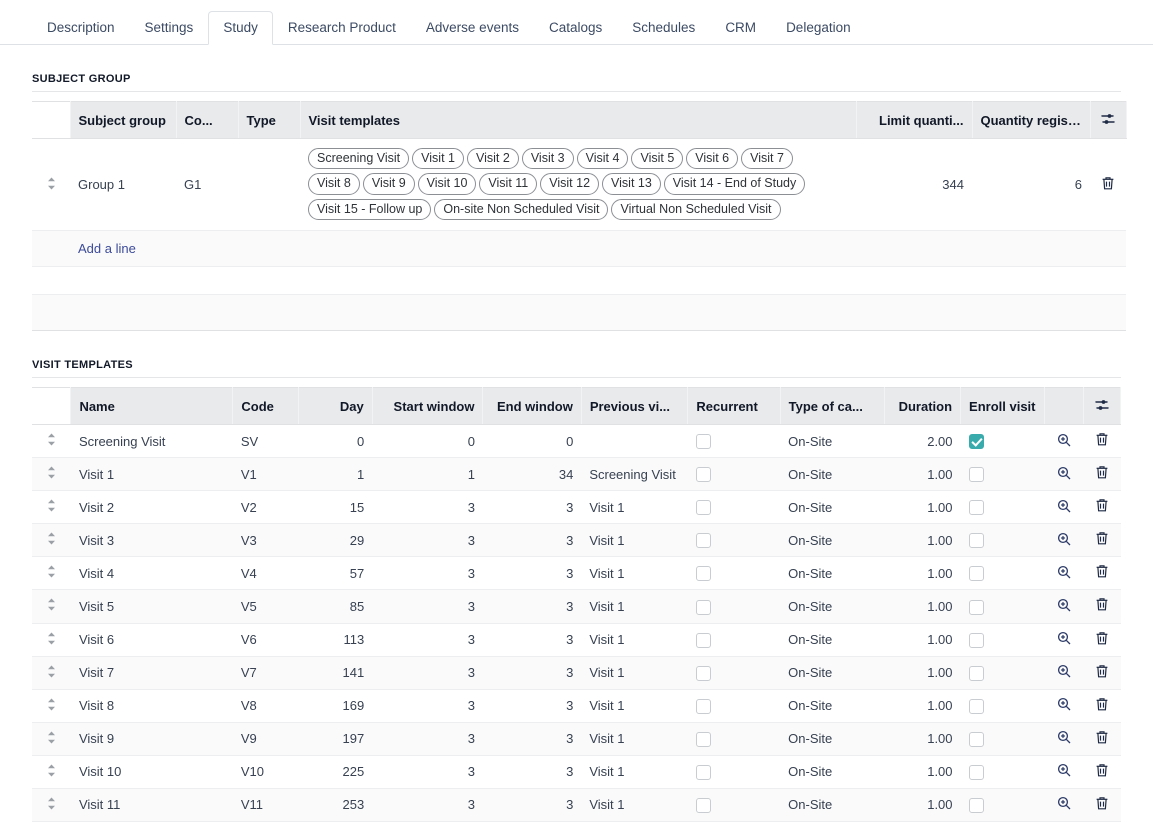 Image resolution: width=1153 pixels, height=839 pixels. I want to click on visit-name: Visit 2, so click(151, 507).